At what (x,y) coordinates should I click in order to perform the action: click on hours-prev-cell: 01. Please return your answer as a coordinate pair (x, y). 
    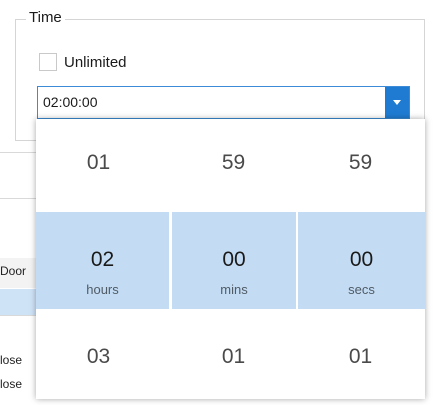
    Looking at the image, I should click on (98, 166).